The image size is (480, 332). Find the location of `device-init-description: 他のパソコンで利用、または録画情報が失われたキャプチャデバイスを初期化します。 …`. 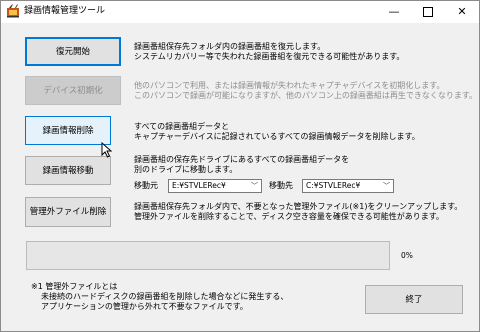

device-init-description: 他のパソコンで利用、または録画情報が失われたキャプチャデバイスを初期化します。 … is located at coordinates (305, 91).